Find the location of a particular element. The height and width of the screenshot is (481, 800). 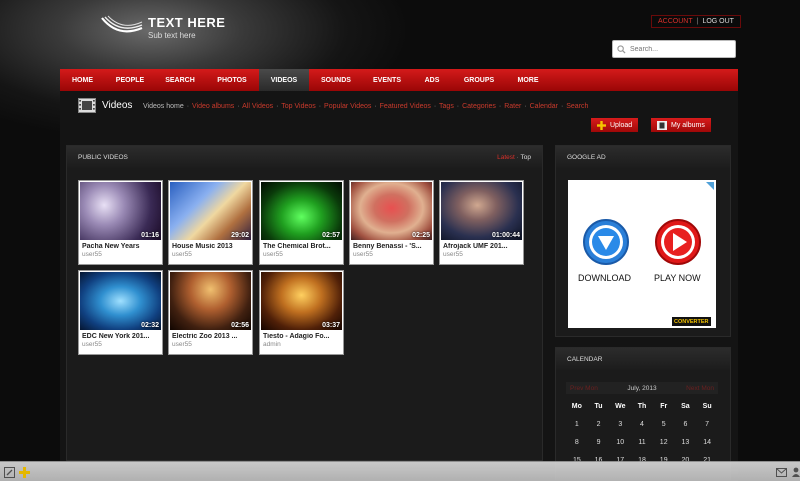

video-card: 02:56 Electric Zoo 2013 ... user55 is located at coordinates (210, 312).